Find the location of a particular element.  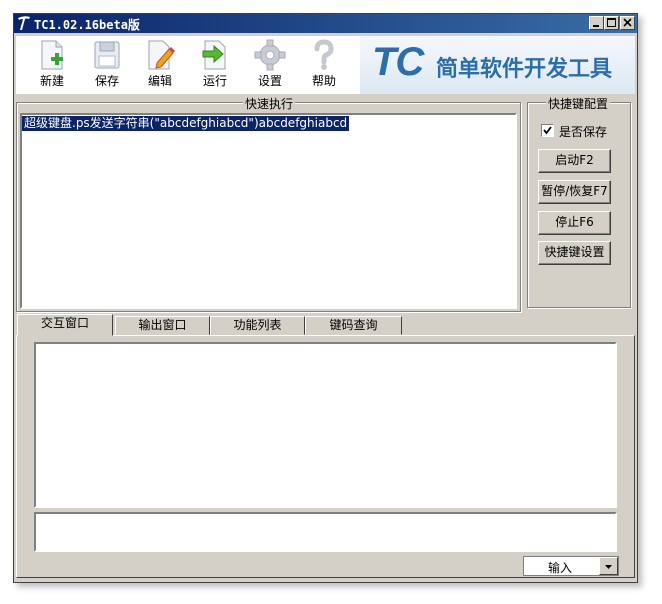

hotkey-config-group: 快捷键配置 是否保存 启动F2 暂停/恢复F7 停止F6 快捷键设置 is located at coordinates (579, 201).